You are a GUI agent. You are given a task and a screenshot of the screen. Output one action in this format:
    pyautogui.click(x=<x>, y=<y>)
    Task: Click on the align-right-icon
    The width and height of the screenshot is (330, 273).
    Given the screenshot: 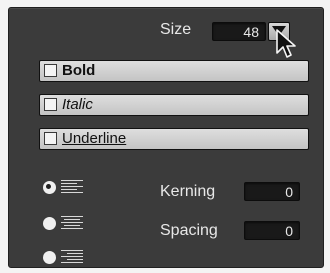 What is the action you would take?
    pyautogui.click(x=72, y=256)
    